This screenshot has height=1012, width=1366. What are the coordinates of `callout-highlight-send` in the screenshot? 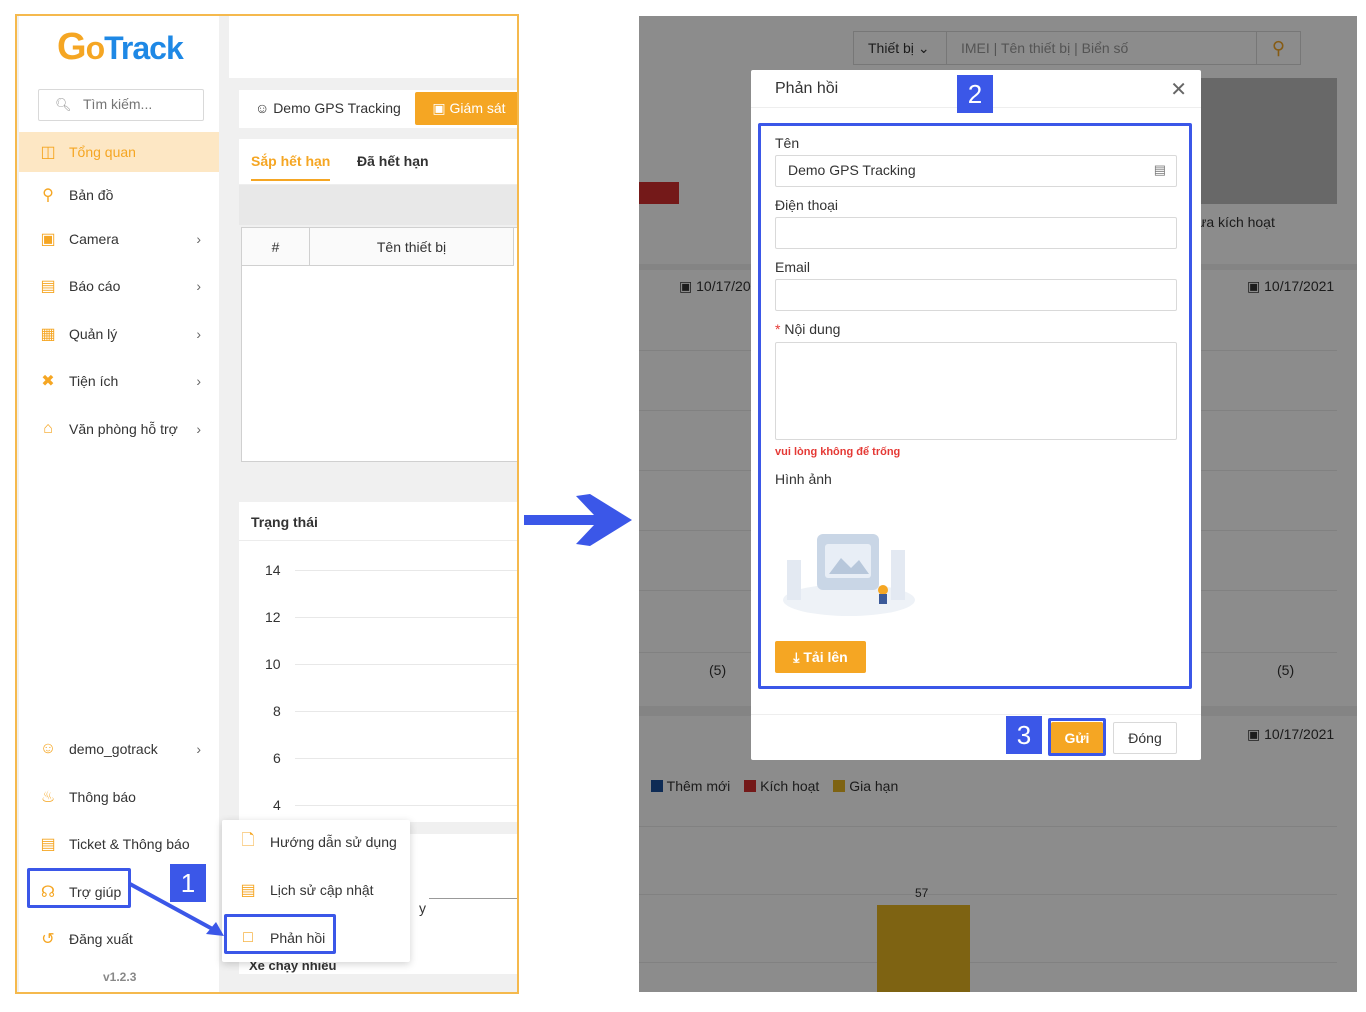 It's located at (1077, 737).